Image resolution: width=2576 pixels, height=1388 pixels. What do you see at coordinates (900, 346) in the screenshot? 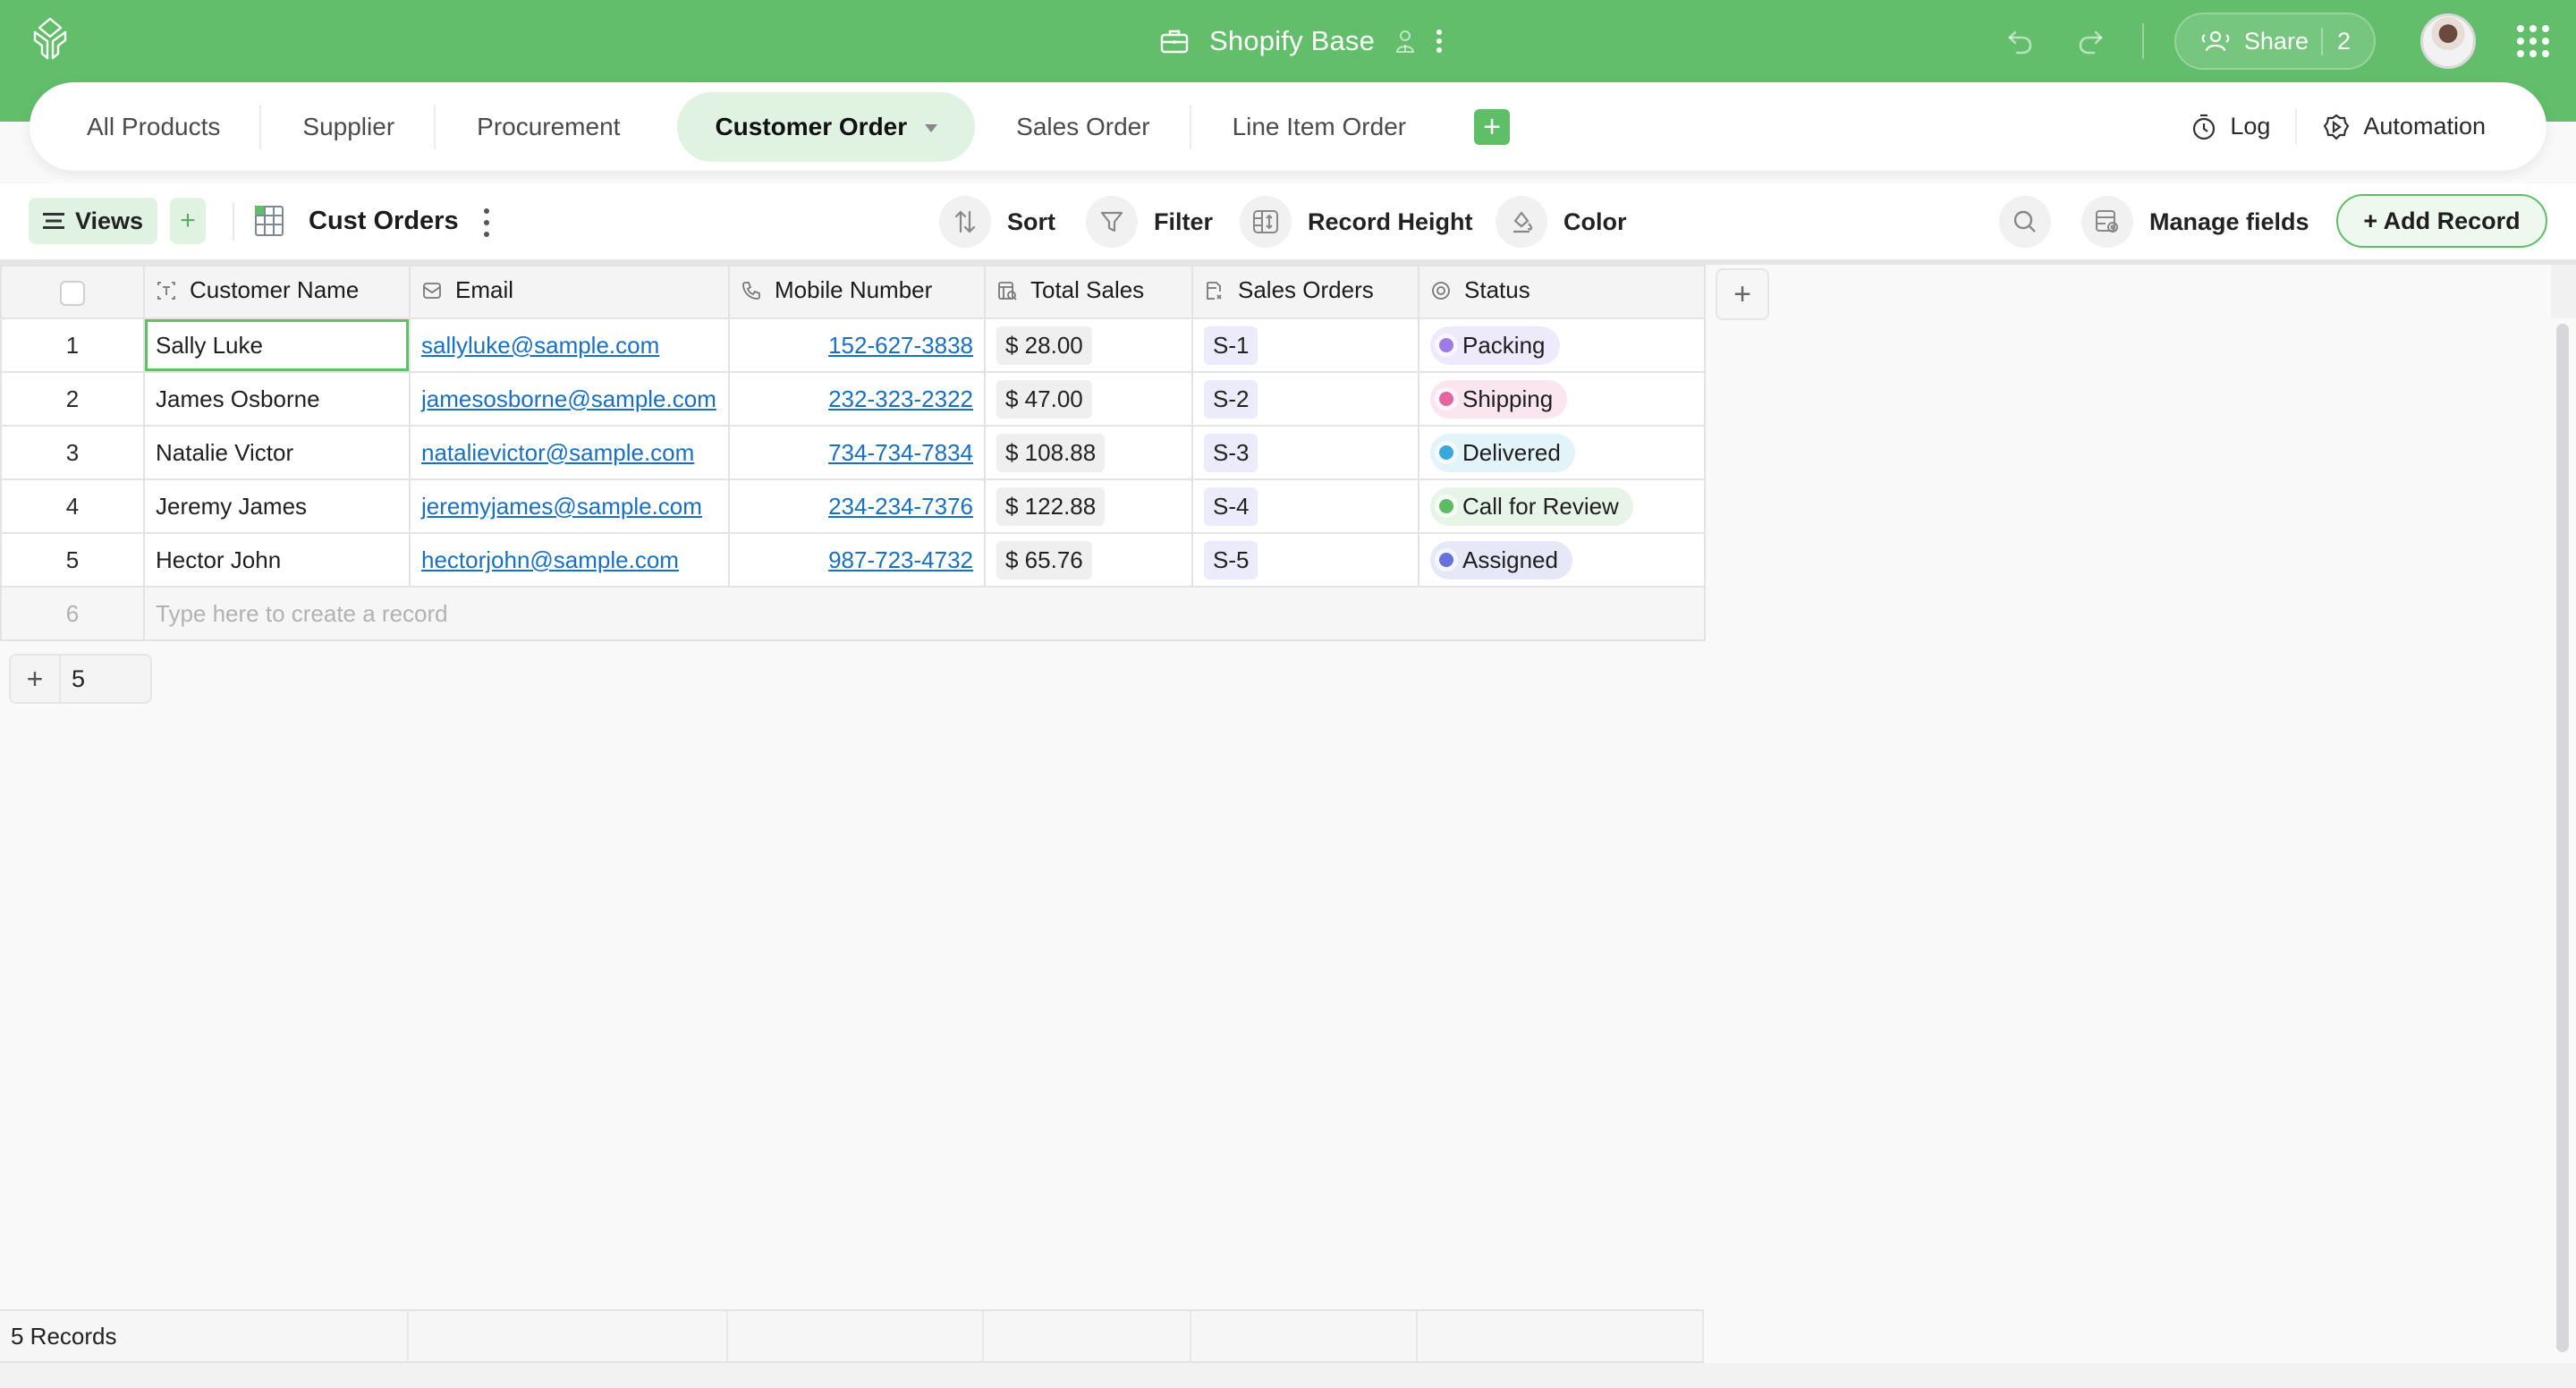
I see `phone-link: 152-627-3838` at bounding box center [900, 346].